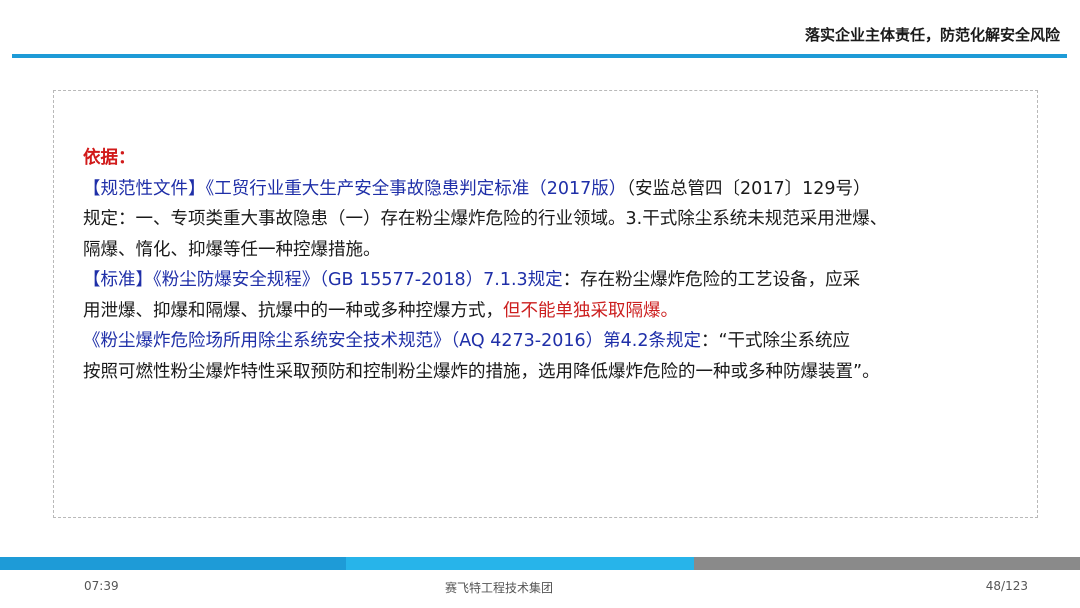 The width and height of the screenshot is (1080, 608). What do you see at coordinates (711, 280) in the screenshot?
I see `standard-clause-start: ：存在粉尘爆炸危险的工艺设备，应采` at bounding box center [711, 280].